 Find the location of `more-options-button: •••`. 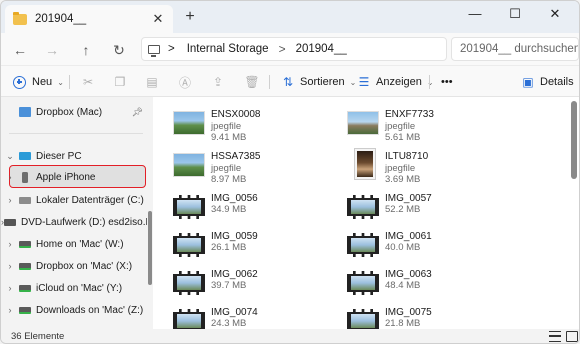

more-options-button: ••• is located at coordinates (447, 82).